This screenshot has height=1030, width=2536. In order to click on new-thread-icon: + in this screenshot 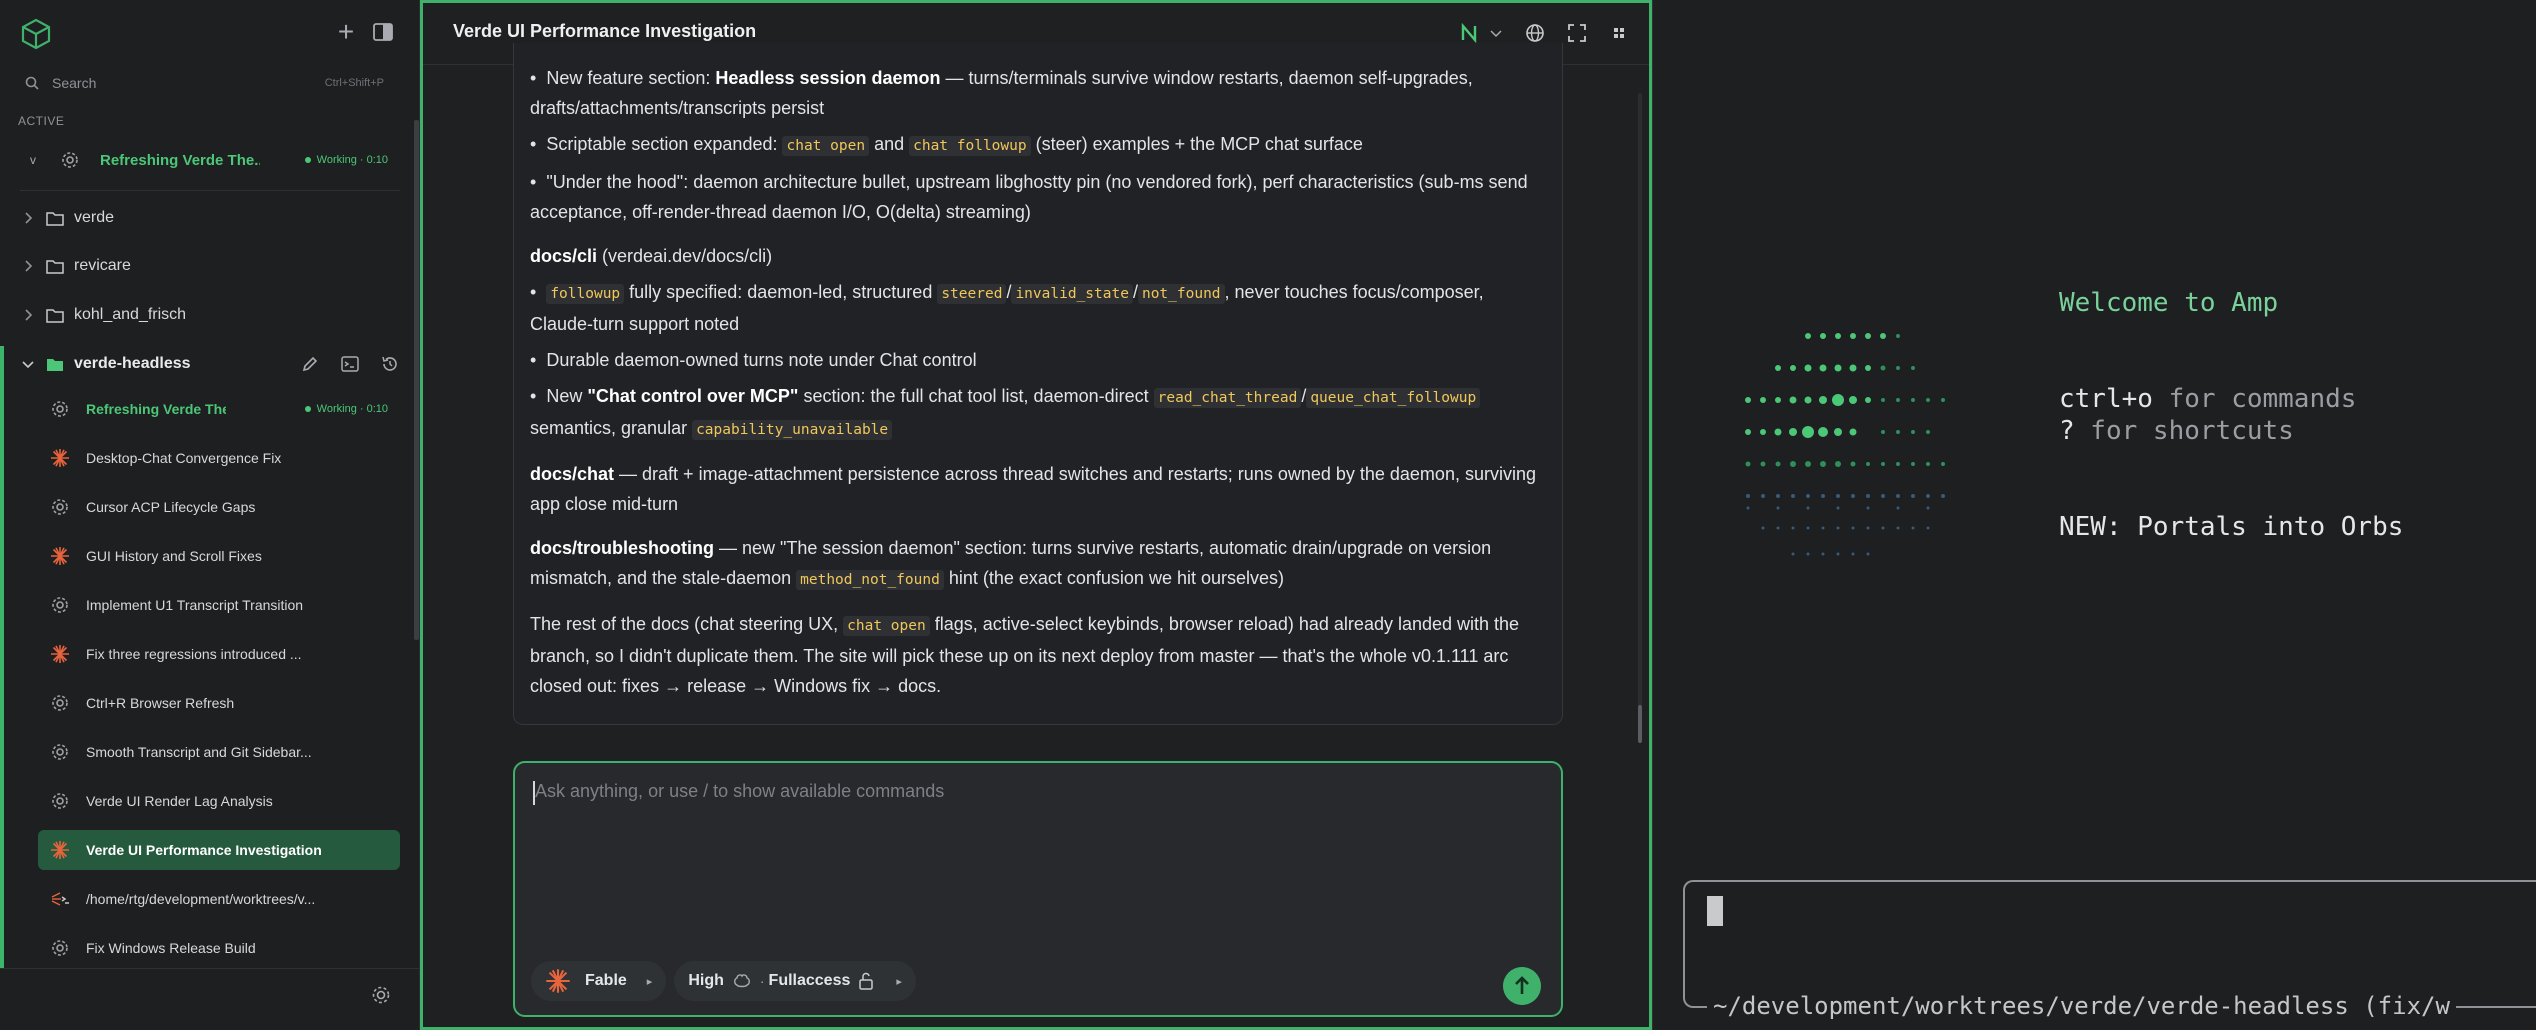, I will do `click(346, 32)`.